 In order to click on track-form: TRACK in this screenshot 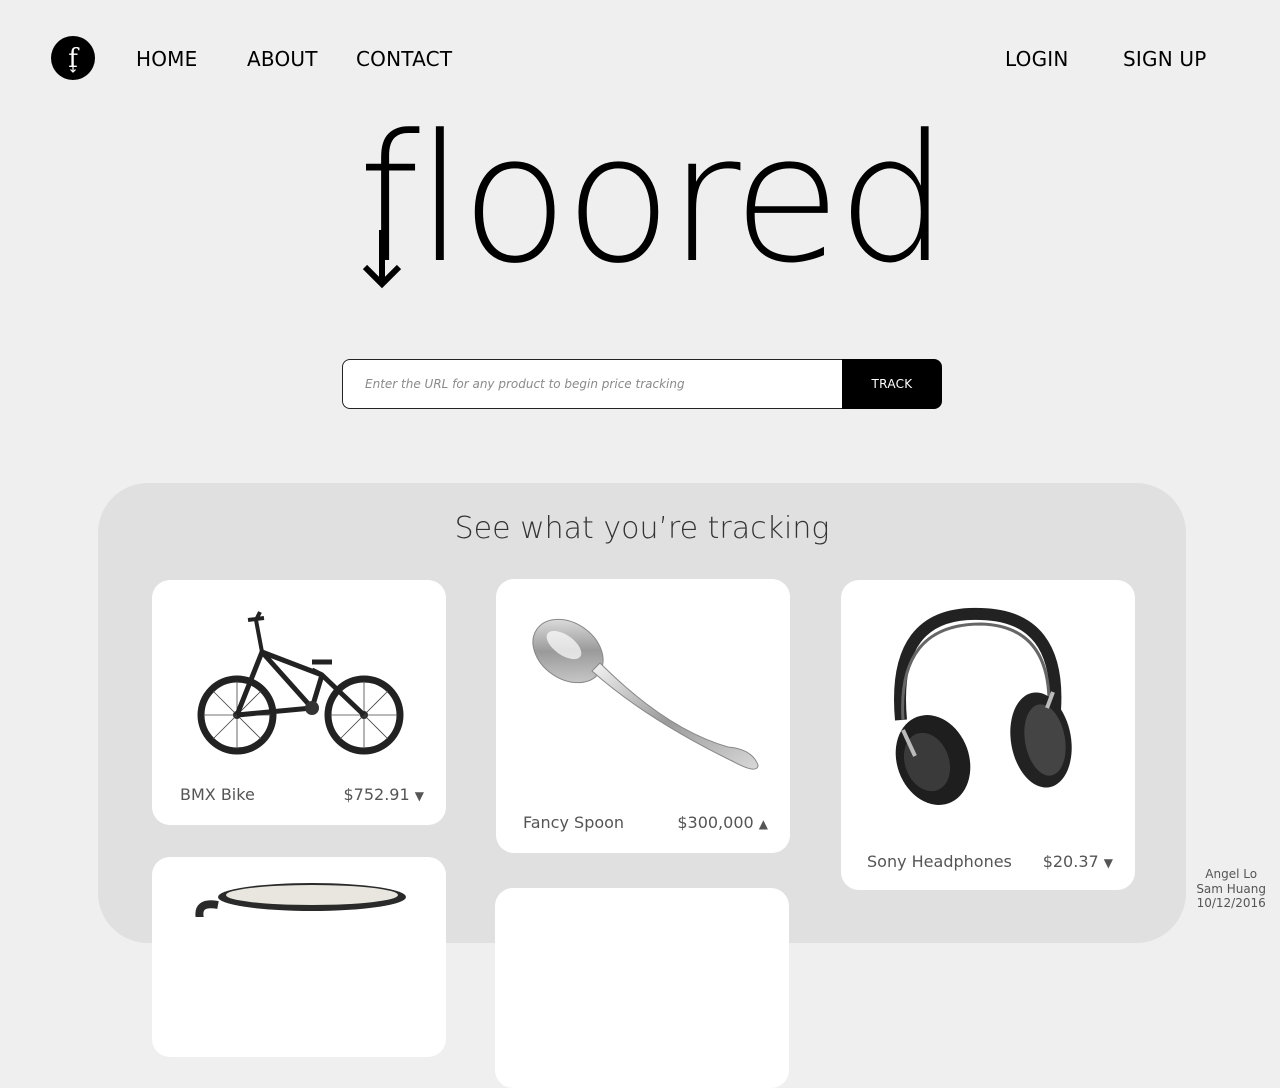, I will do `click(642, 384)`.